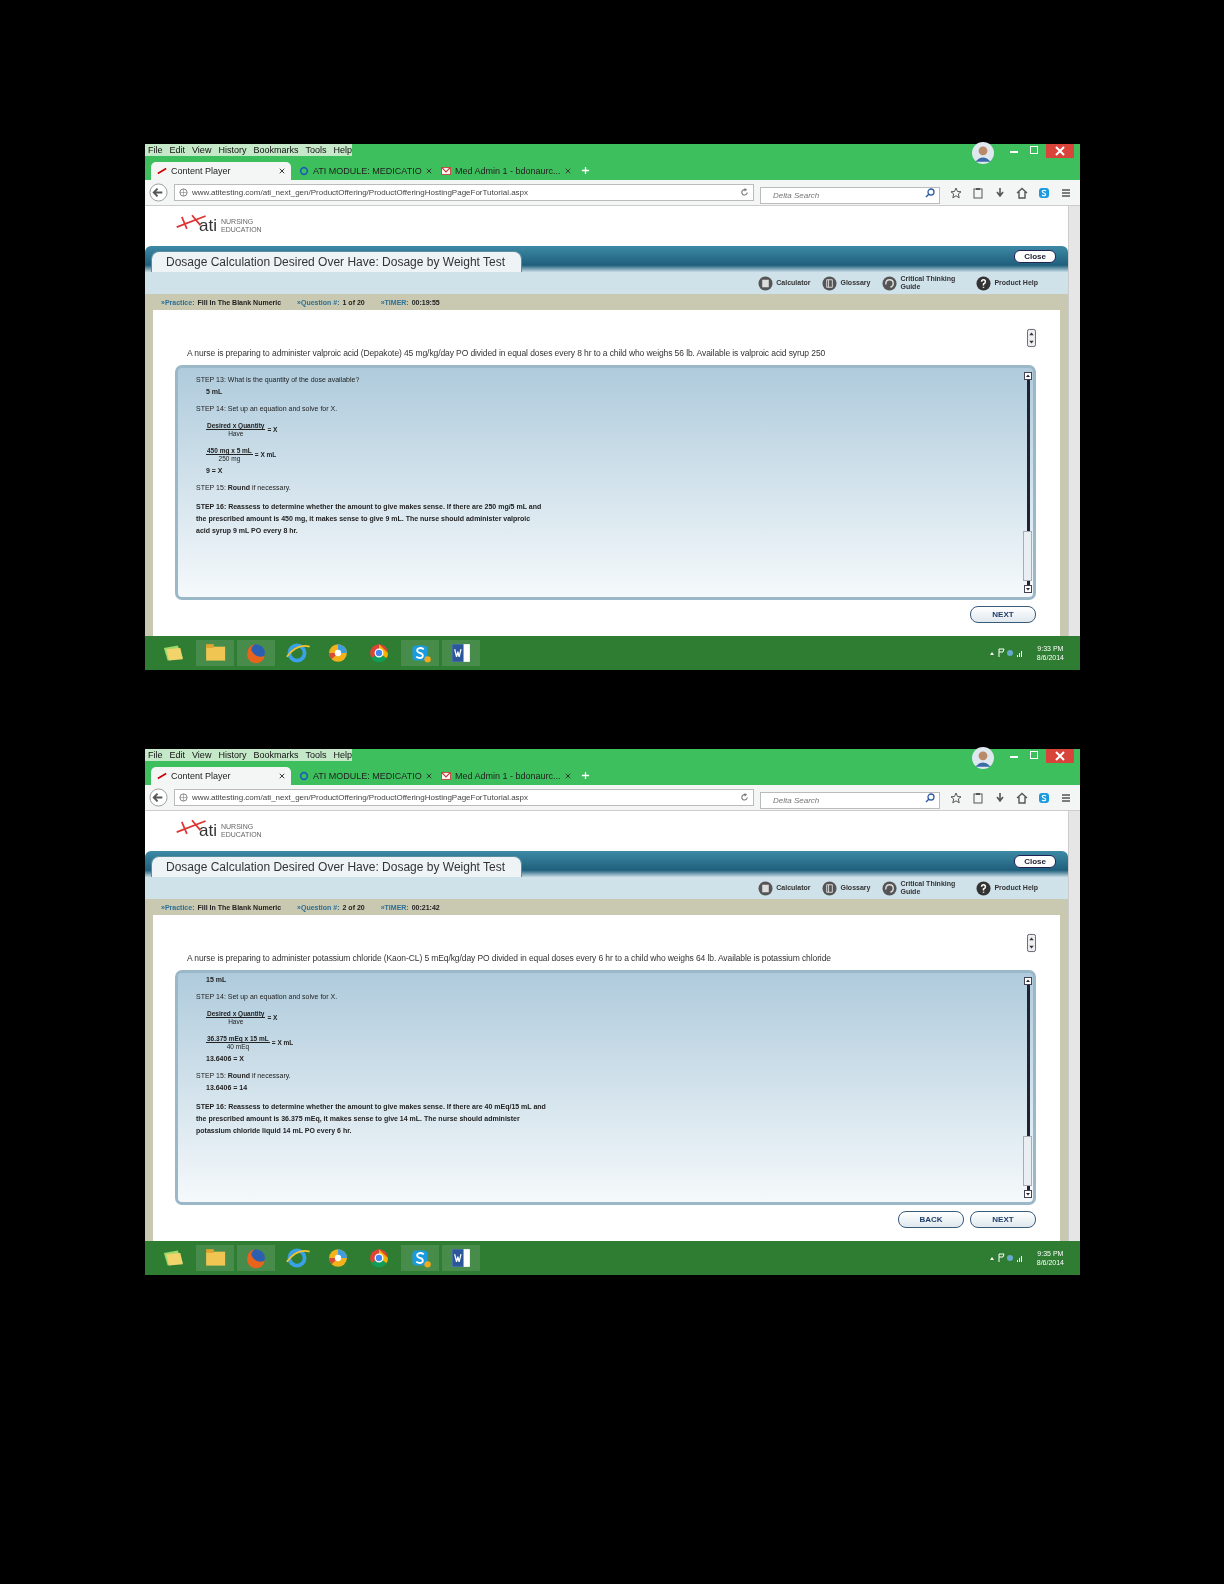  What do you see at coordinates (931, 1219) in the screenshot?
I see `nav-button: BACK` at bounding box center [931, 1219].